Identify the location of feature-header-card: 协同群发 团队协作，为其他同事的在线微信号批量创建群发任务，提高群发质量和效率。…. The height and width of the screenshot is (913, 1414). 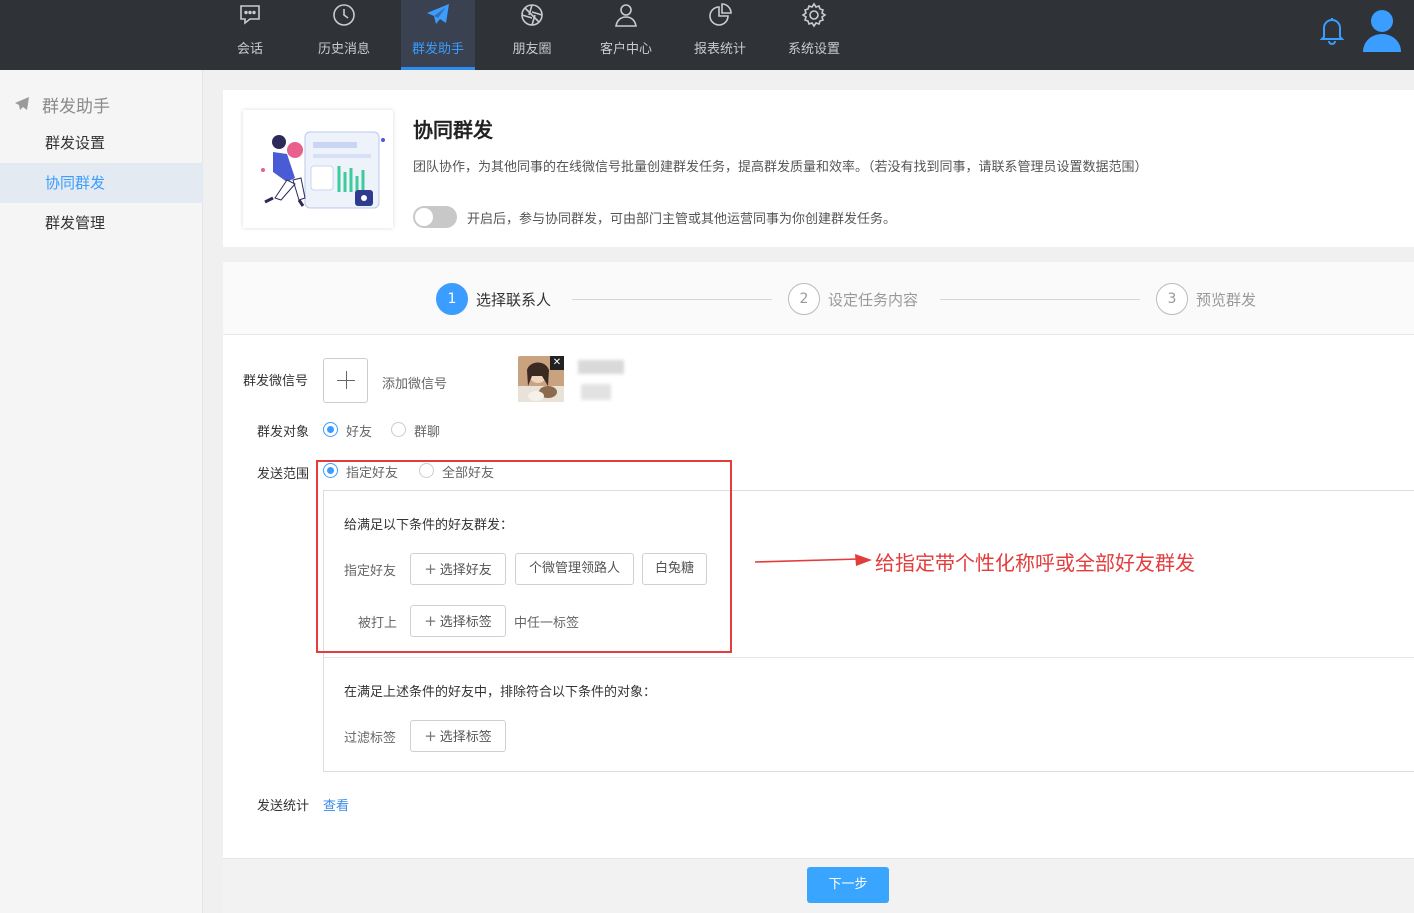
(818, 168).